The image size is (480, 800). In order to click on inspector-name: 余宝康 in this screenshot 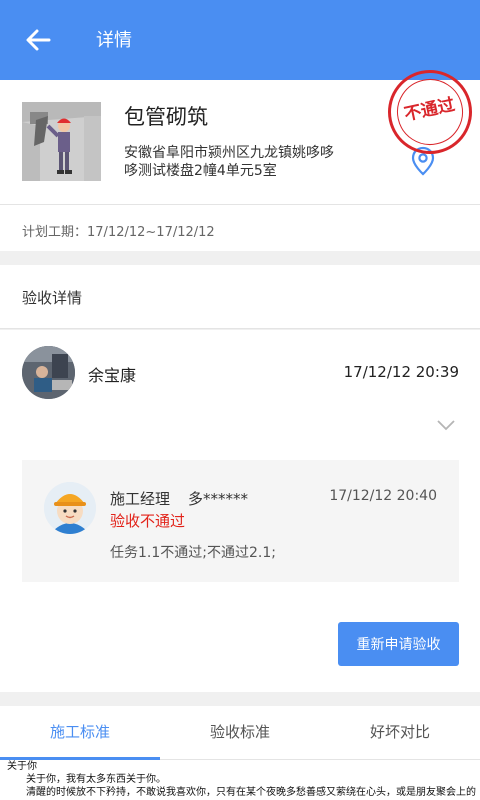, I will do `click(112, 375)`.